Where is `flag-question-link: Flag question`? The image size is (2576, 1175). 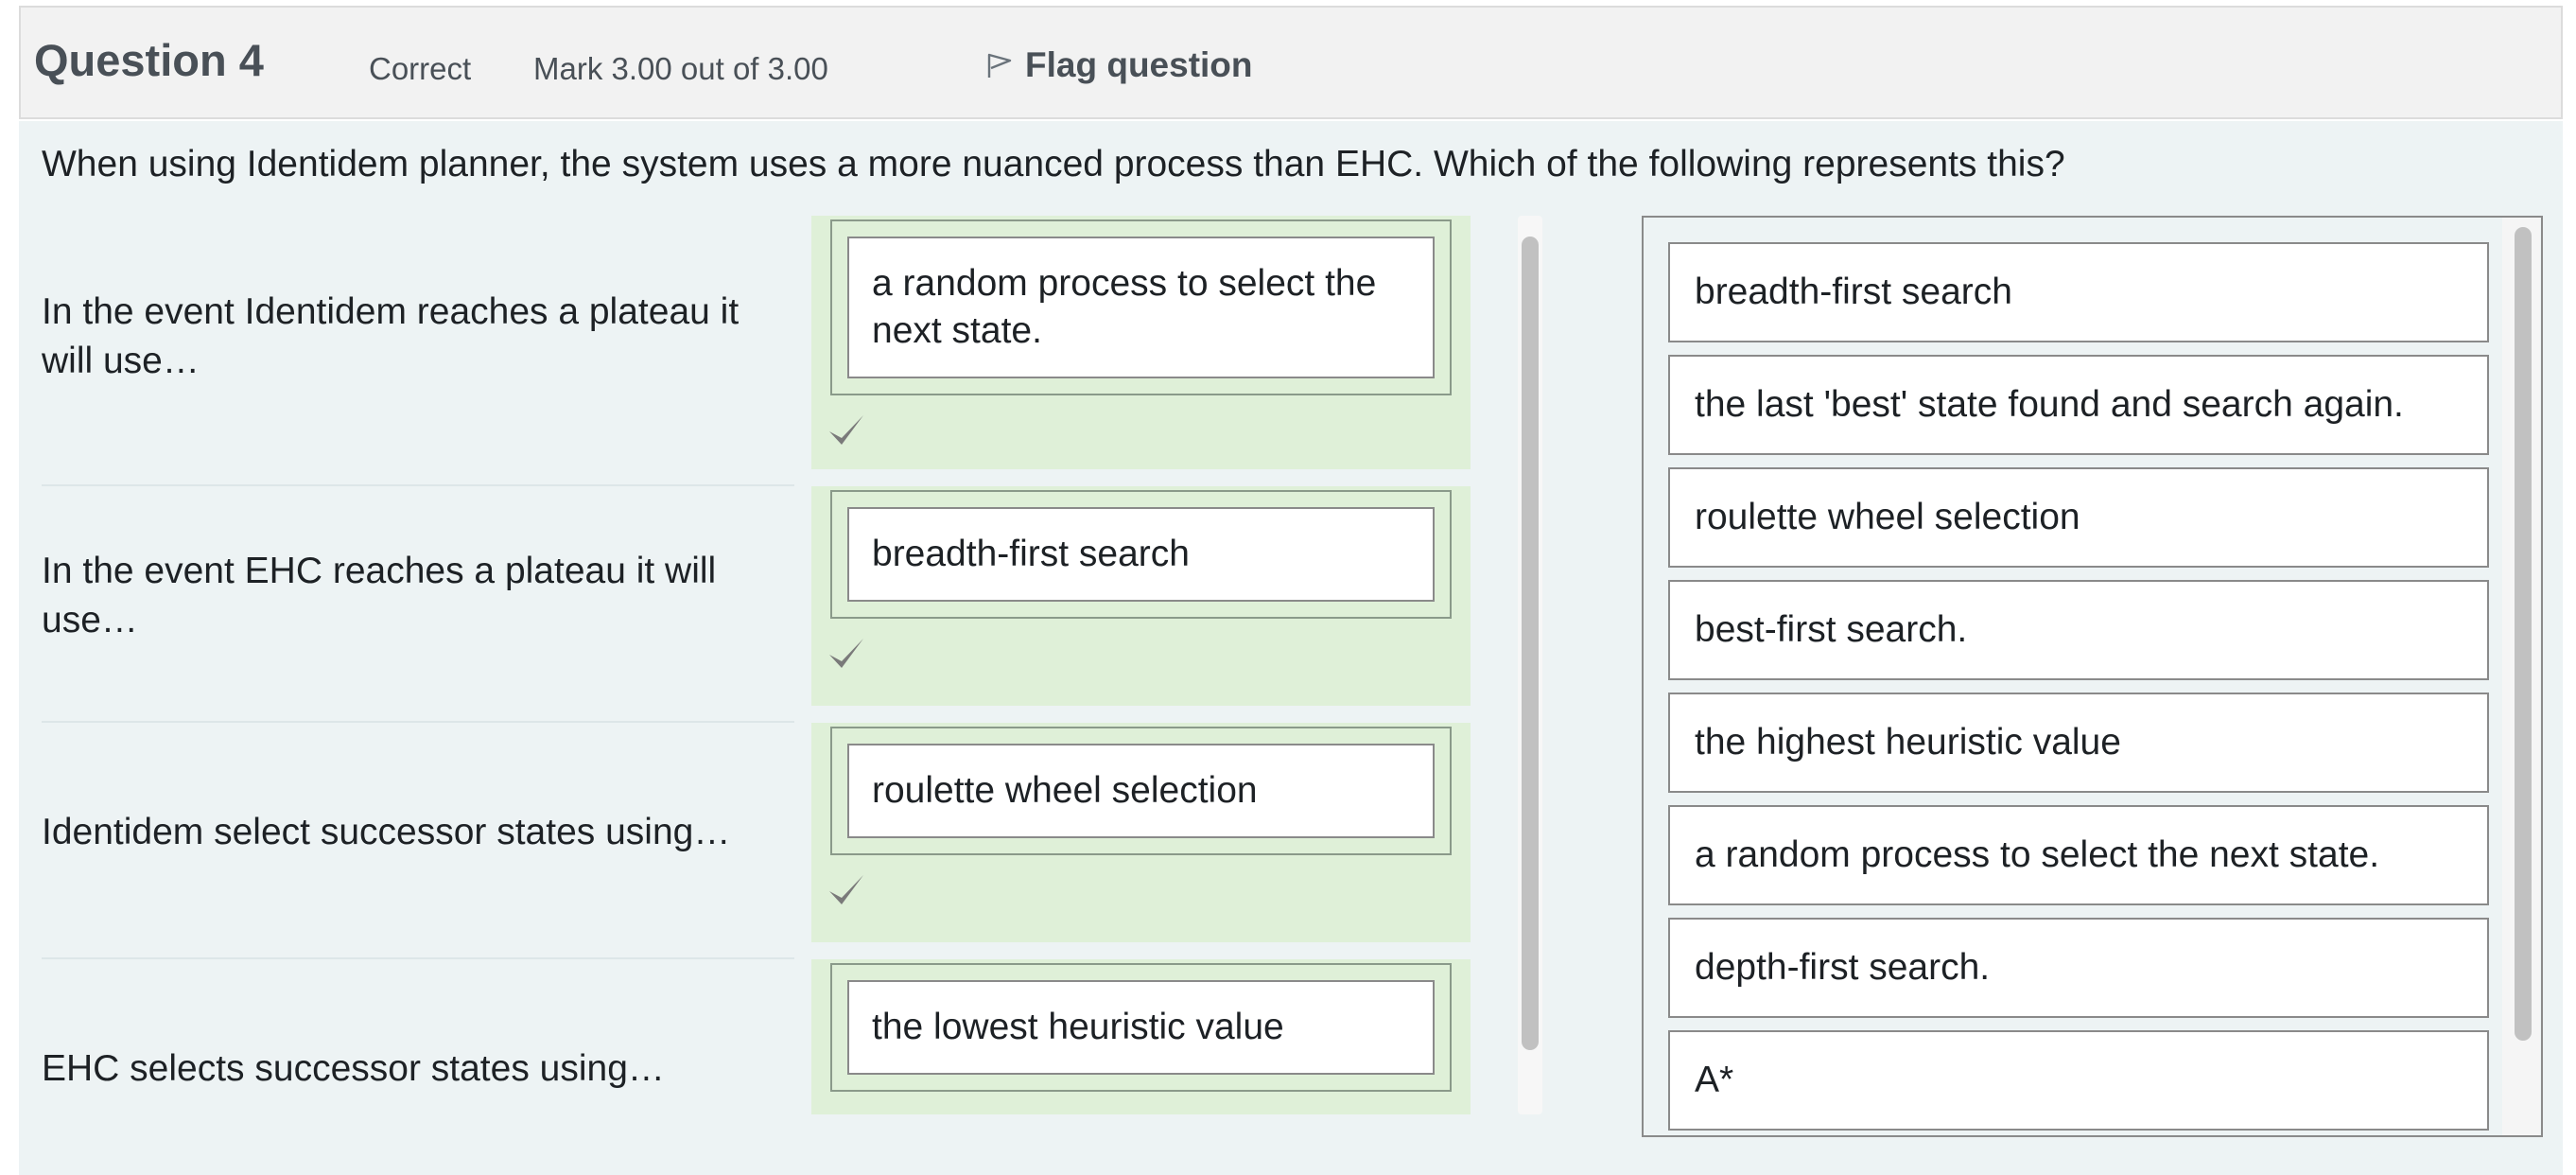
flag-question-link: Flag question is located at coordinates (1119, 65).